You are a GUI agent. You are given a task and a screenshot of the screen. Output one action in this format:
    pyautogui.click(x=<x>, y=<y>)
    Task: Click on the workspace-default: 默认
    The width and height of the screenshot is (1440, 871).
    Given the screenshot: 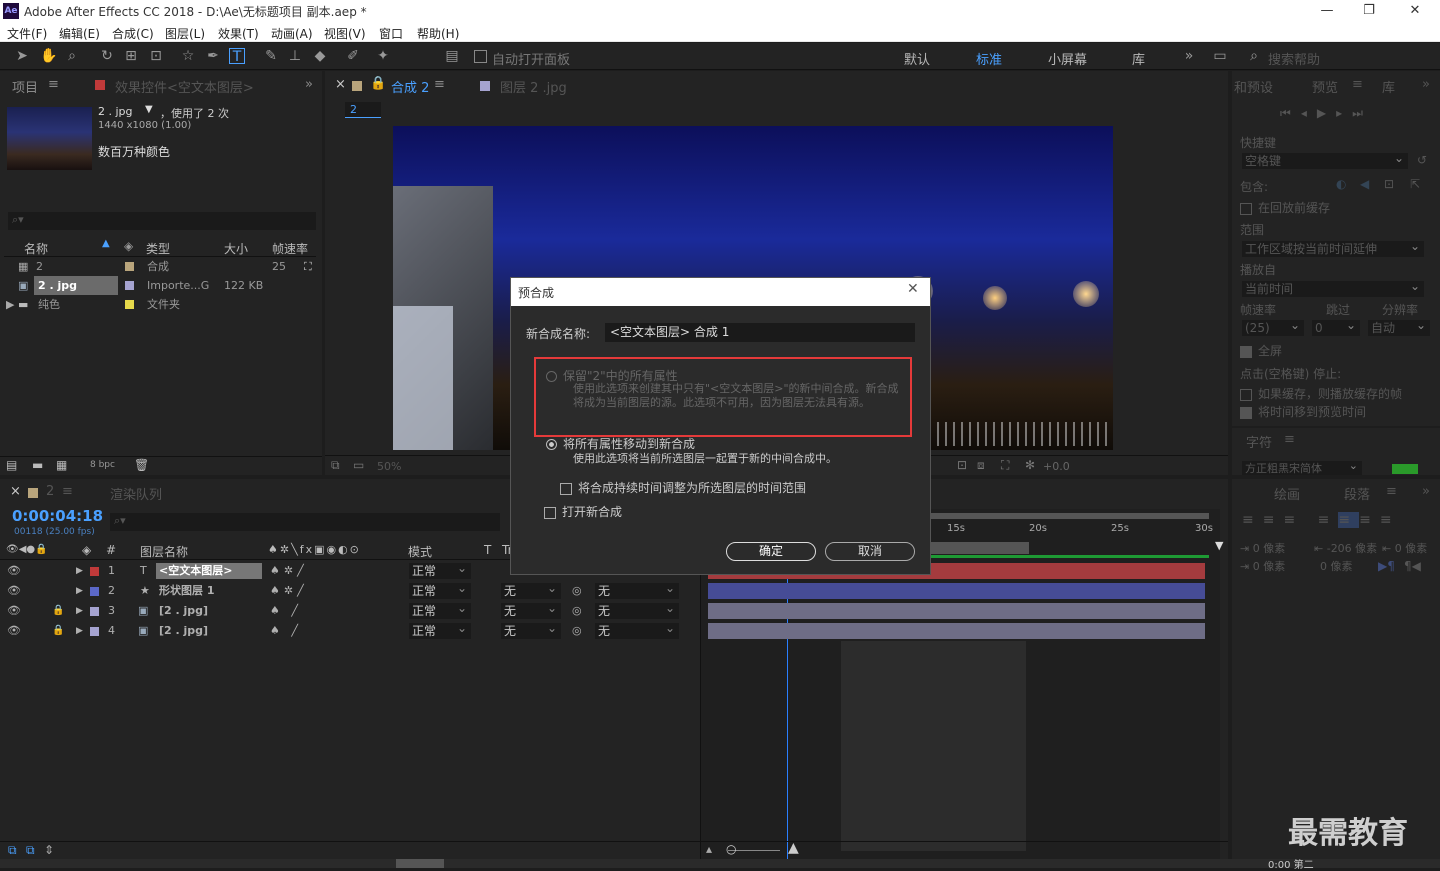 What is the action you would take?
    pyautogui.click(x=917, y=58)
    